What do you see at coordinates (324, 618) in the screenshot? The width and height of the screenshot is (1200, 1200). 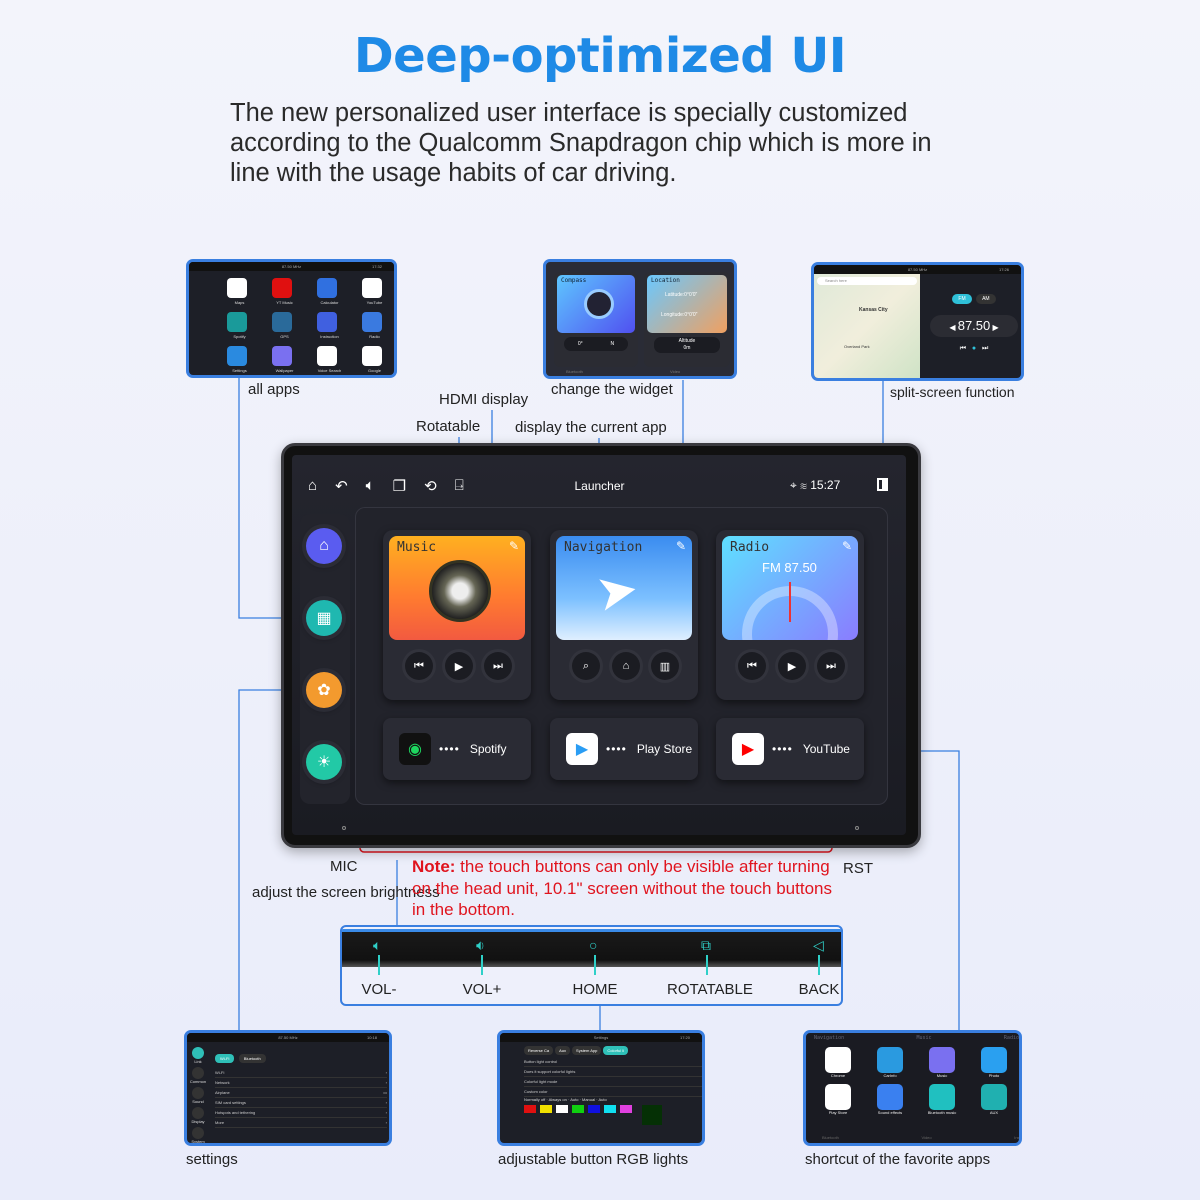 I see `sidebar-apps-button: ▦` at bounding box center [324, 618].